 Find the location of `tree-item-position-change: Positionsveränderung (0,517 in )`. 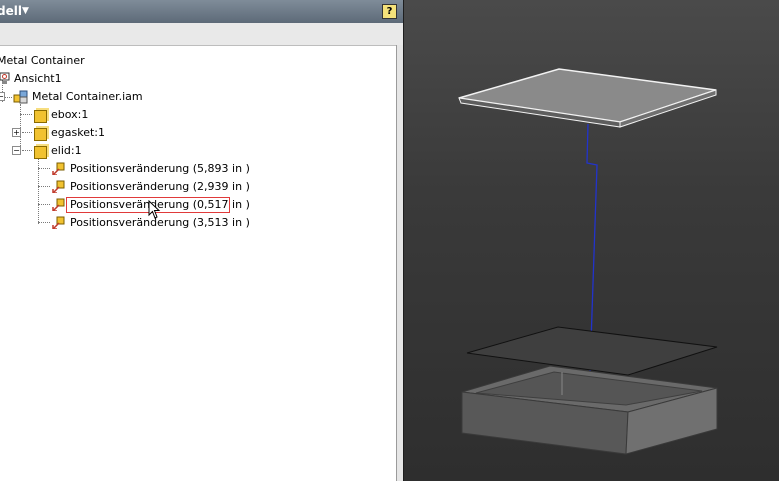

tree-item-position-change: Positionsveränderung (0,517 in ) is located at coordinates (125, 205).